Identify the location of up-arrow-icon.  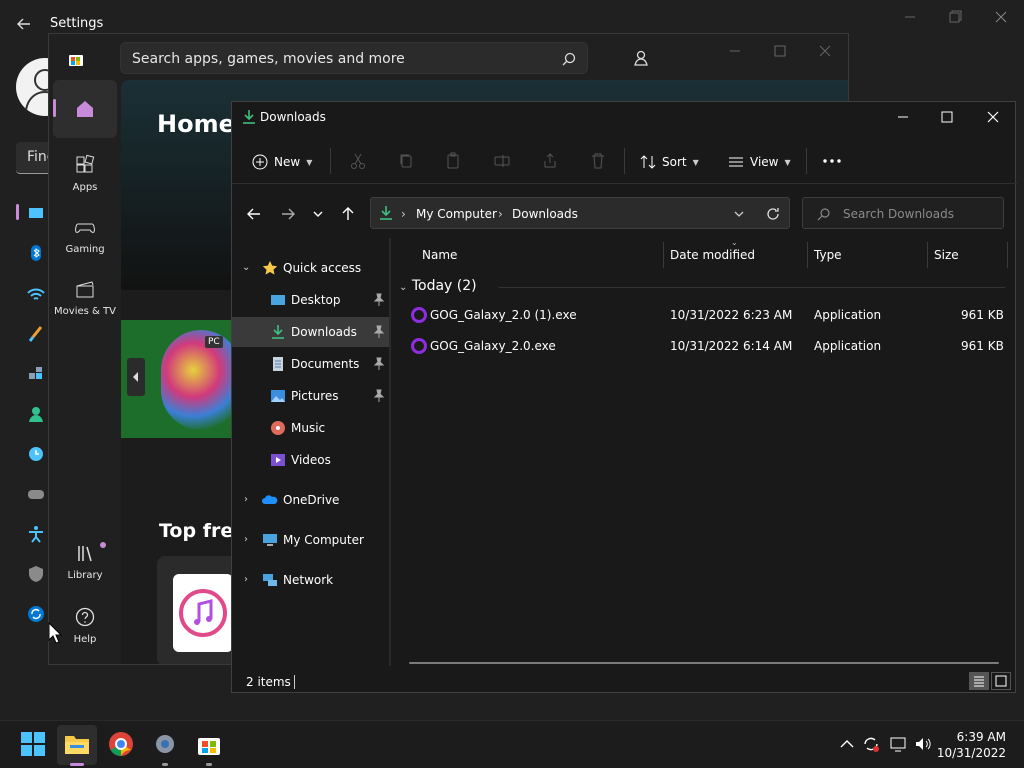
(348, 214).